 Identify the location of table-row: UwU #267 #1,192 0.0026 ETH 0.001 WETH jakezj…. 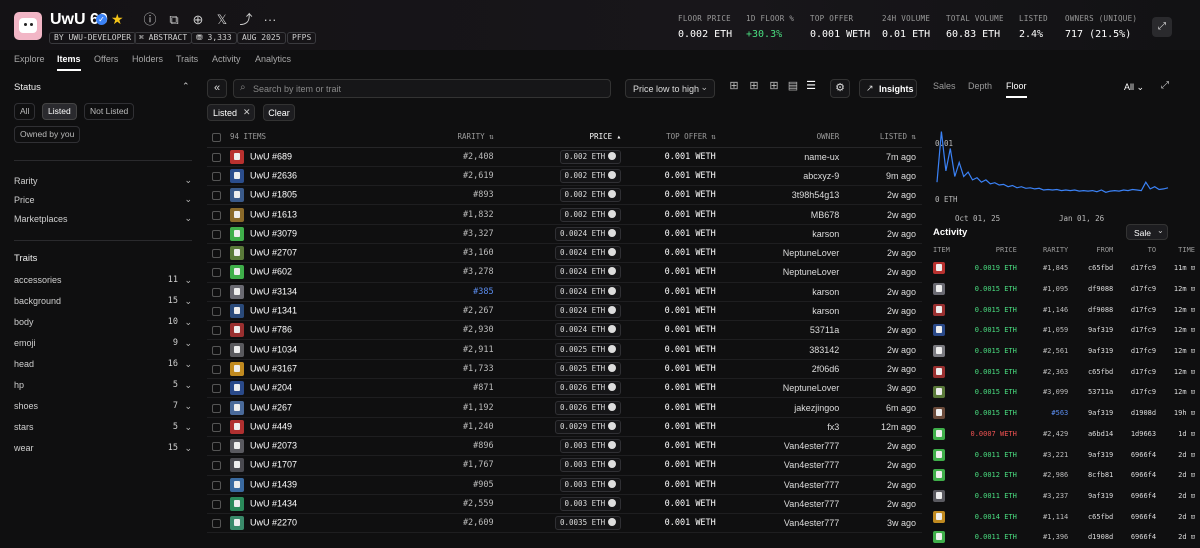
(564, 407).